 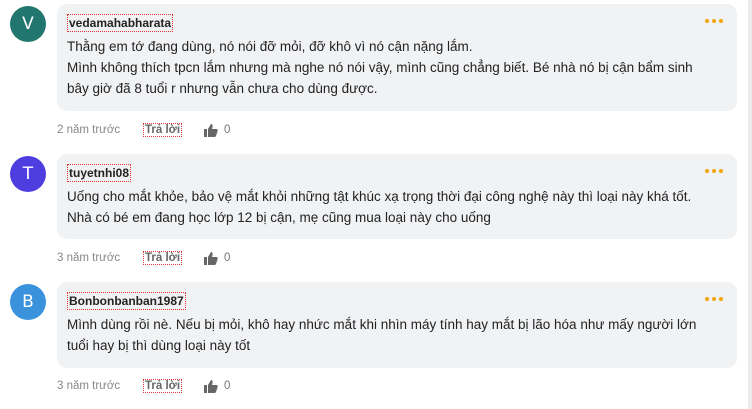 I want to click on scrollbar, so click(x=750, y=204).